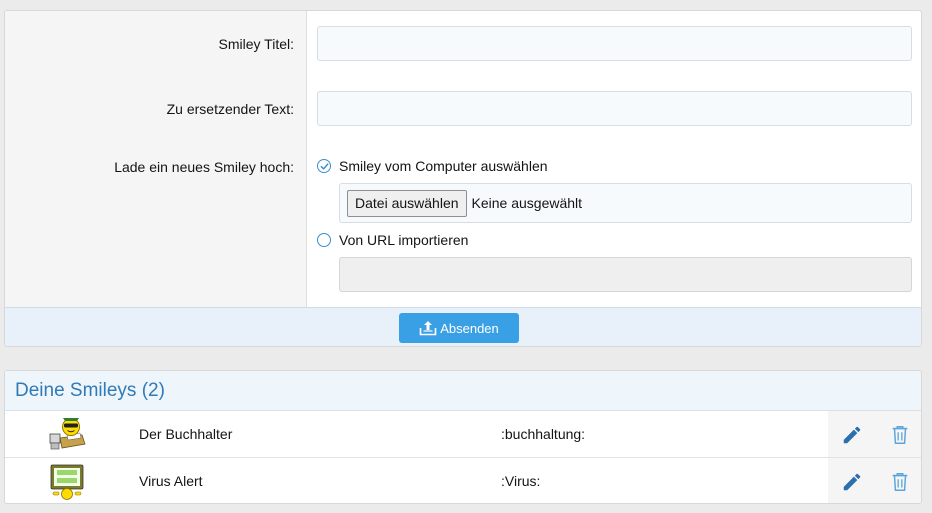  I want to click on table-row: Der Buchhalter :buchhaltung:, so click(463, 434).